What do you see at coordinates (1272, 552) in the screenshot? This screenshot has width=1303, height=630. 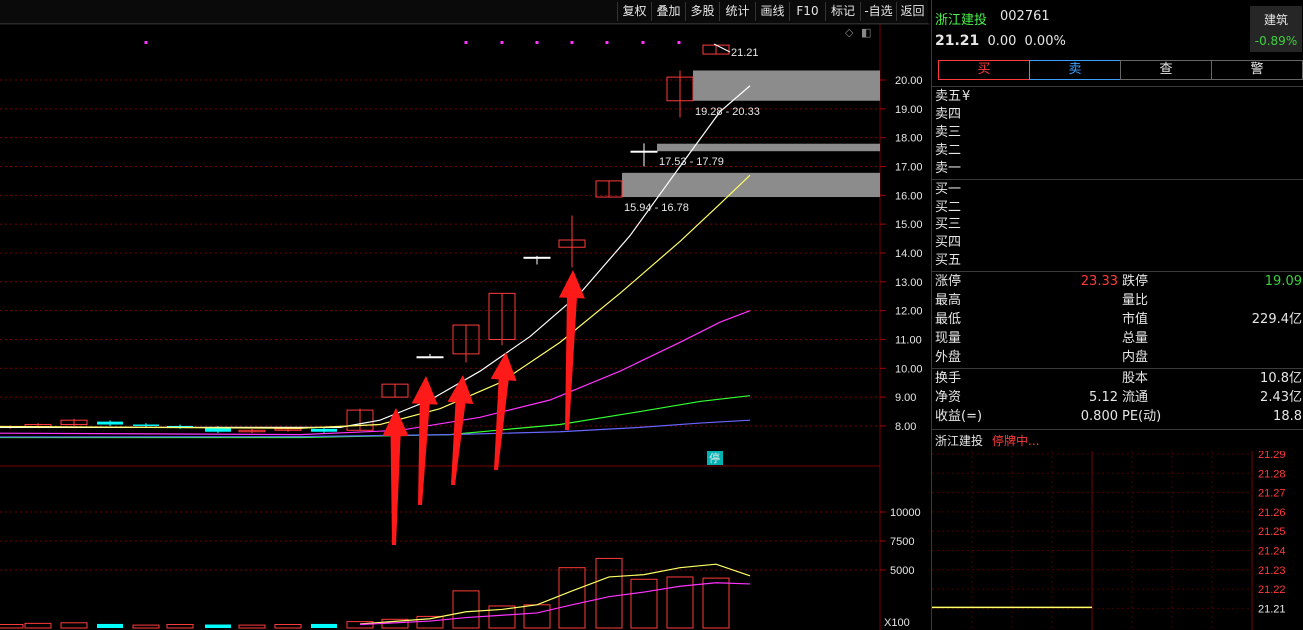 I see `minichart-axis-label: 21.24` at bounding box center [1272, 552].